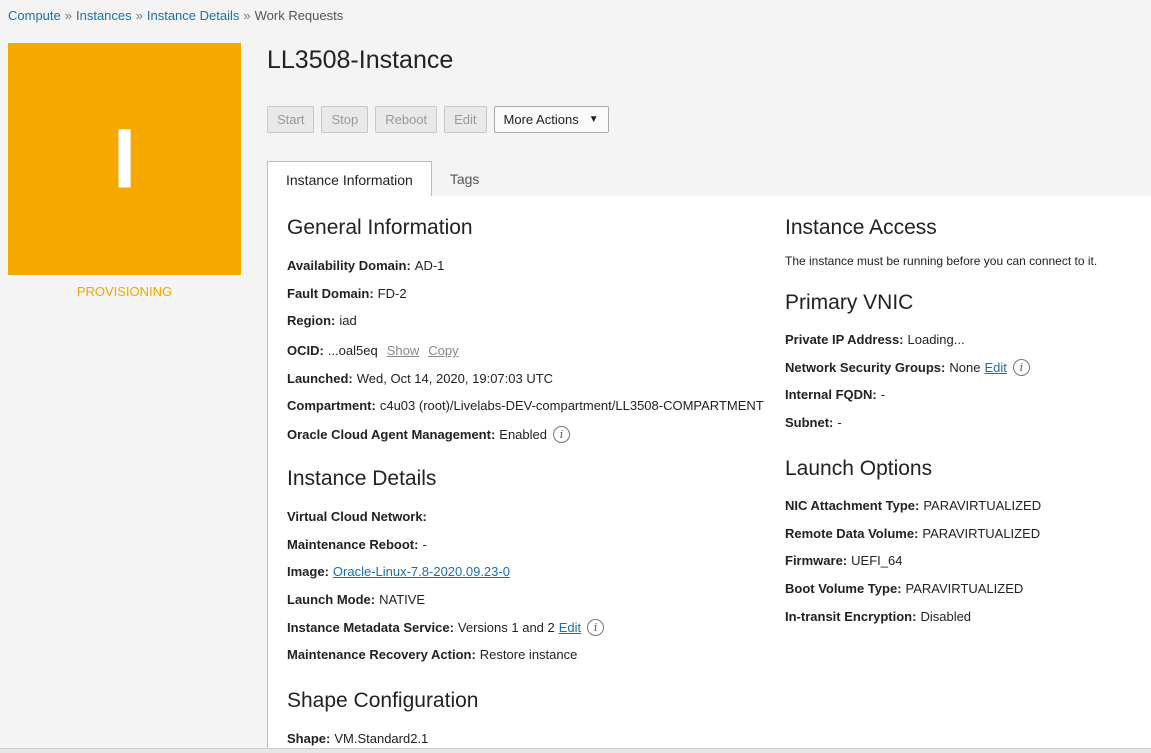 This screenshot has height=753, width=1151. I want to click on launch-mode-row: Launch Mode: NATIVE, so click(356, 599).